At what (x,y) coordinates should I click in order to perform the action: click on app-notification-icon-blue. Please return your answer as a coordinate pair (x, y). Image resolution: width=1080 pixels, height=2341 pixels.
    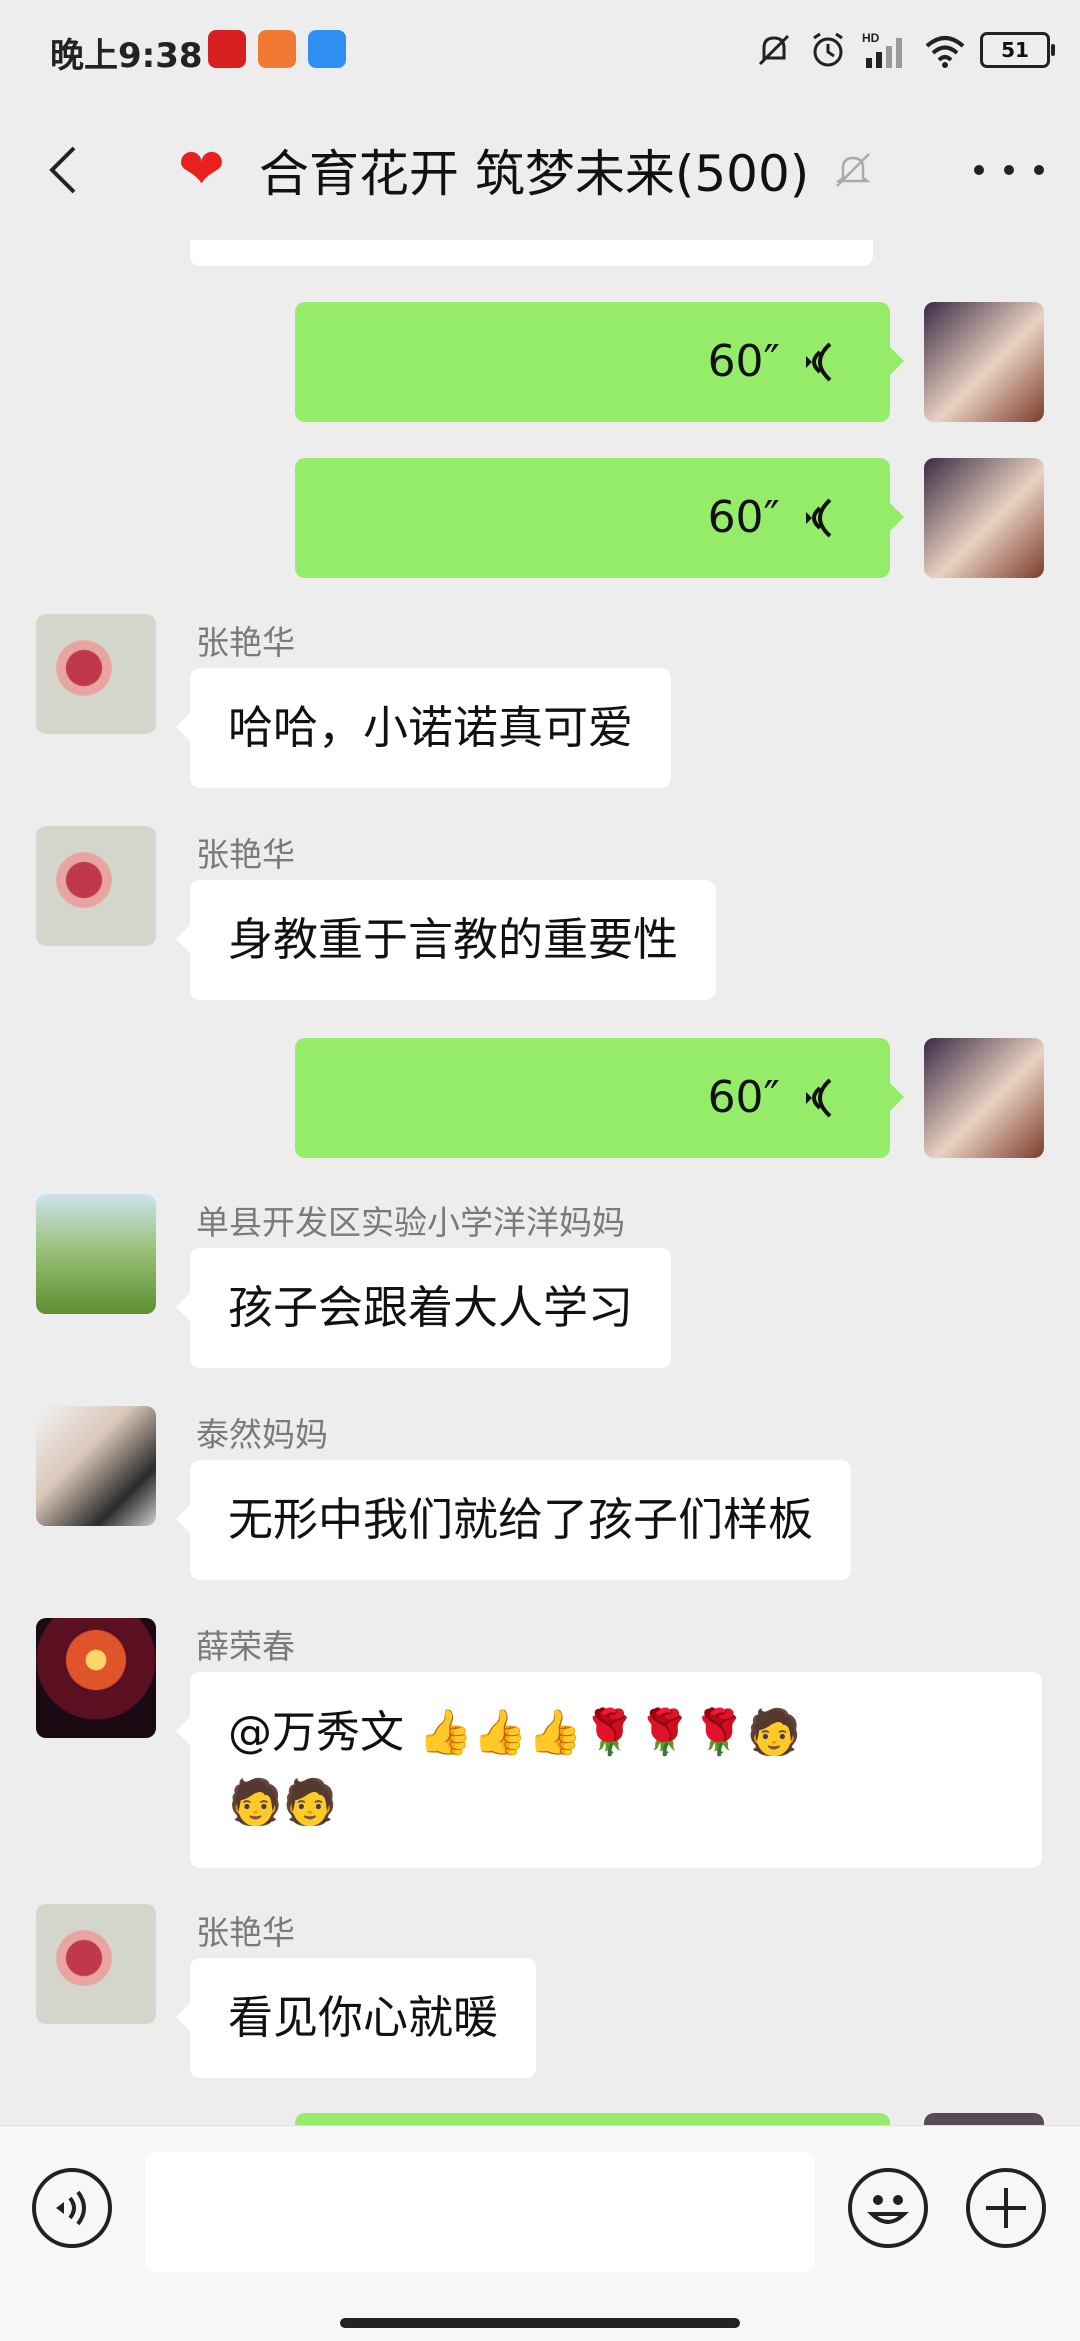
    Looking at the image, I should click on (327, 49).